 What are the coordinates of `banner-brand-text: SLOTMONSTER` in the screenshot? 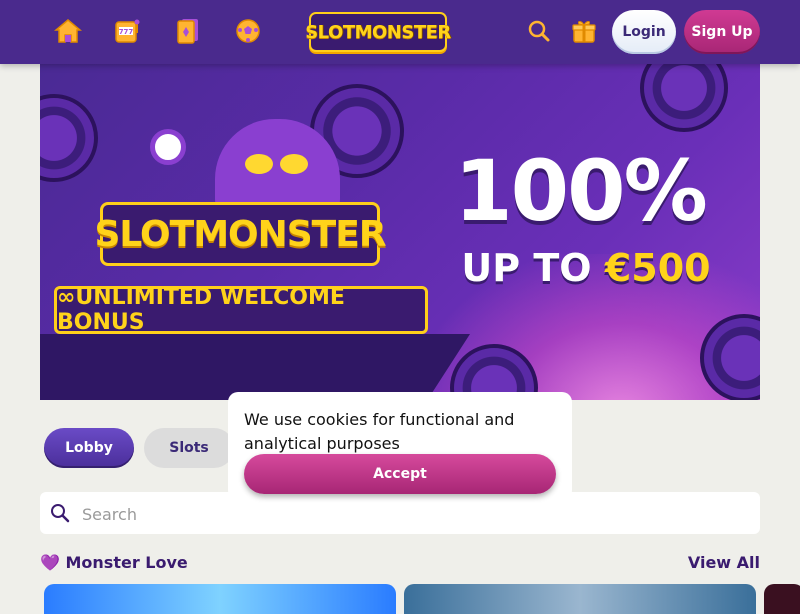 It's located at (240, 234).